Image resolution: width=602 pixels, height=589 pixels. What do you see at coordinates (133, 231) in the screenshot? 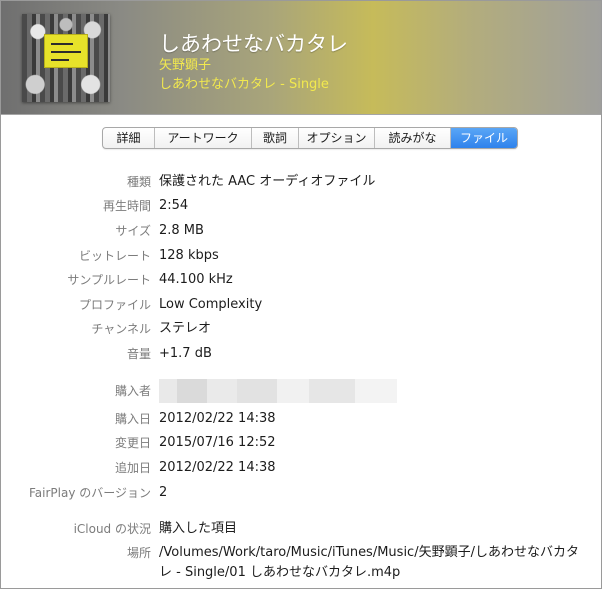
I see `size-label: サイズ` at bounding box center [133, 231].